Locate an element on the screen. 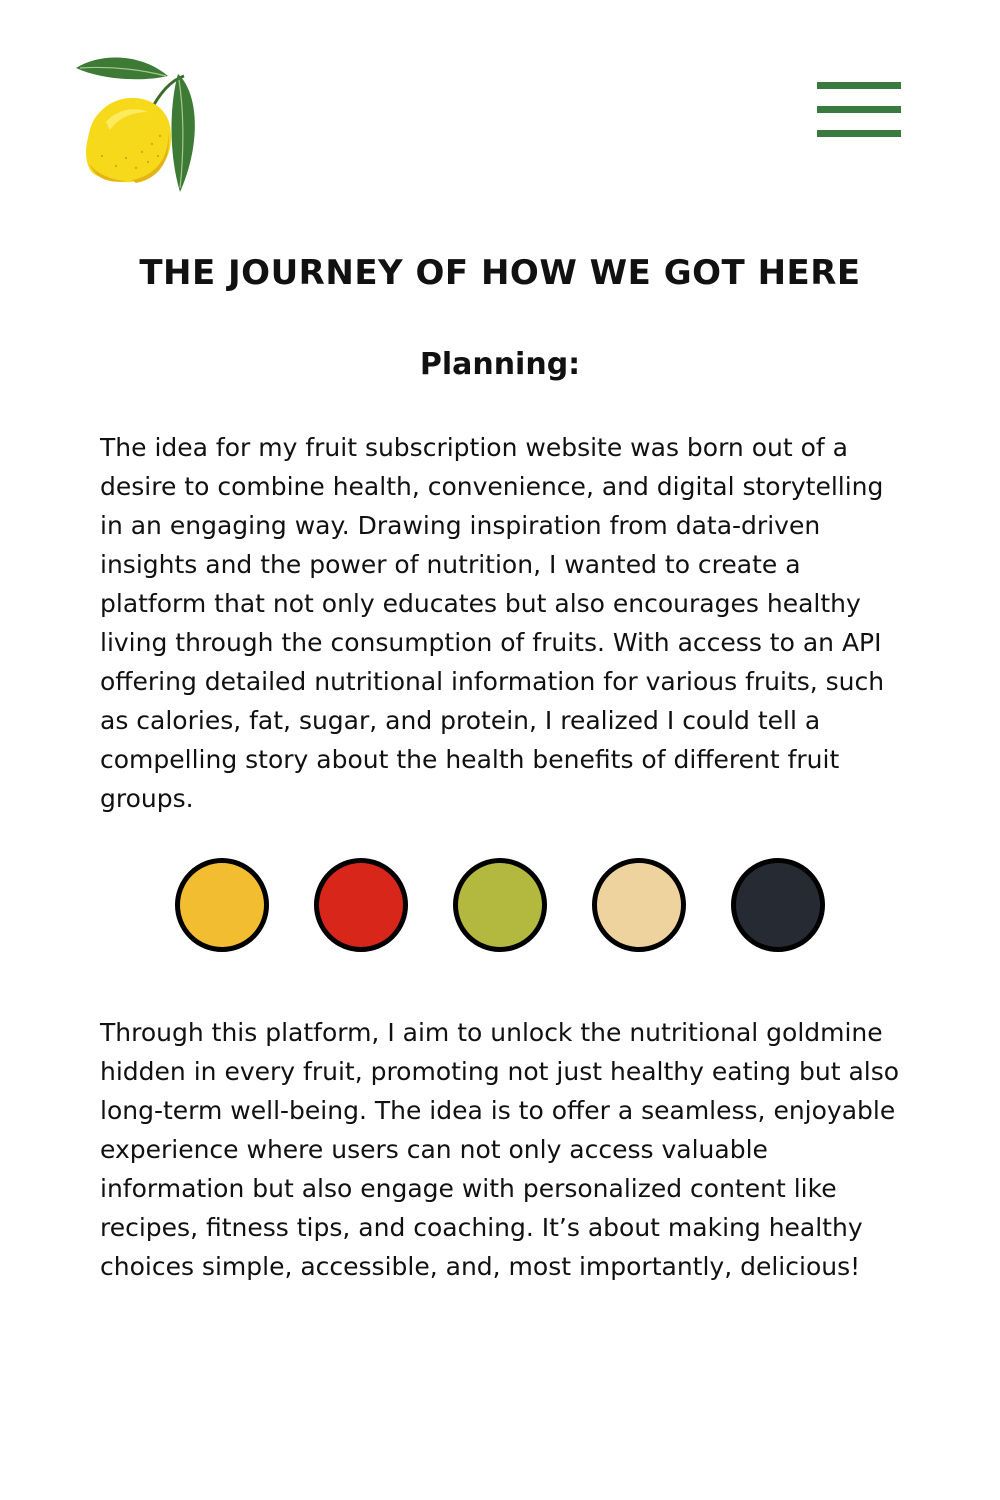 Image resolution: width=1000 pixels, height=1500 pixels. color-swatch-charcoal is located at coordinates (778, 905).